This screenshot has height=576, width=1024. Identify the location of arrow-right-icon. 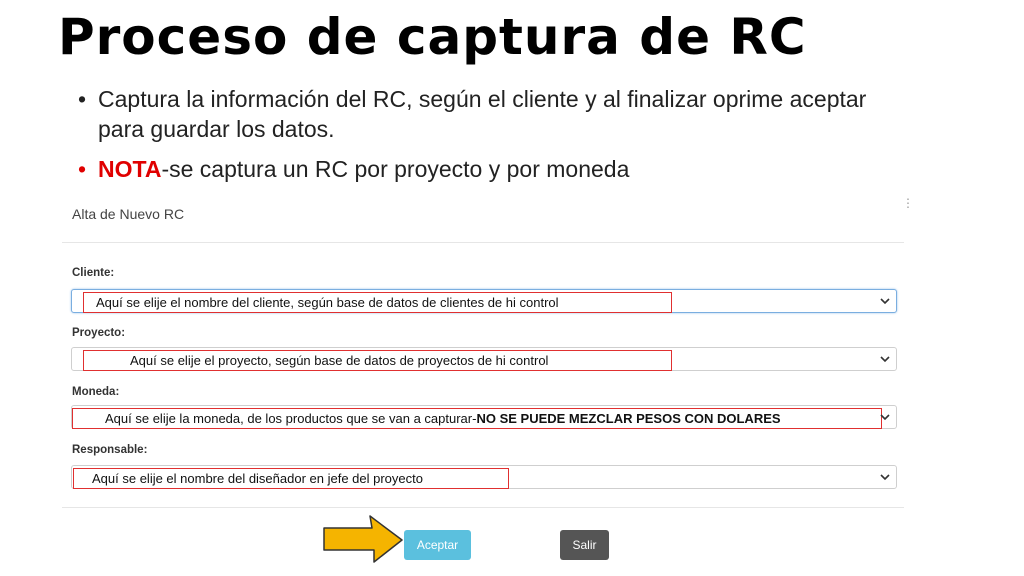
(363, 539).